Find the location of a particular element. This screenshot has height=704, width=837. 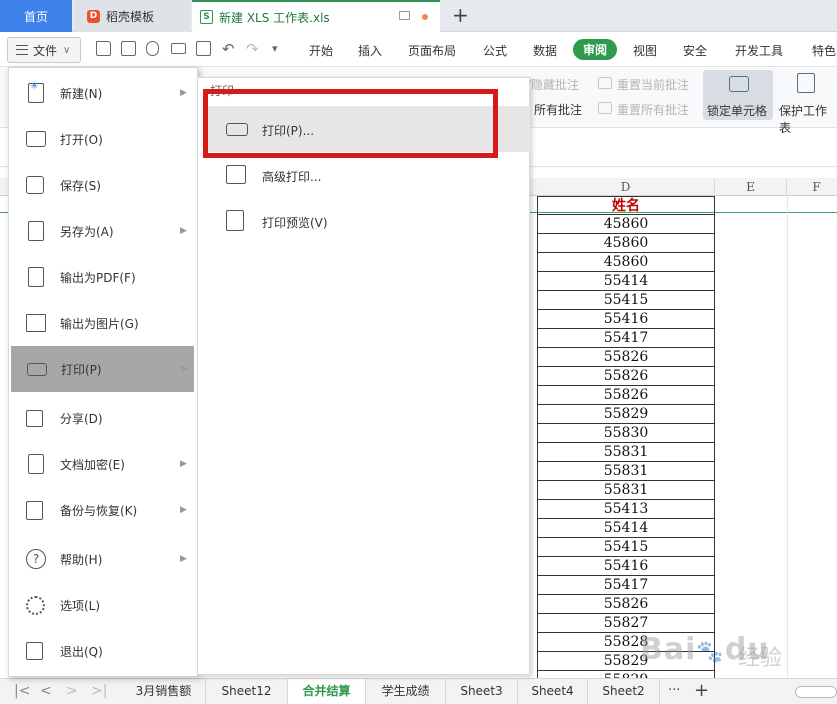

file-menu-item-new: ✳ 新建(N) ▶ is located at coordinates (102, 93).